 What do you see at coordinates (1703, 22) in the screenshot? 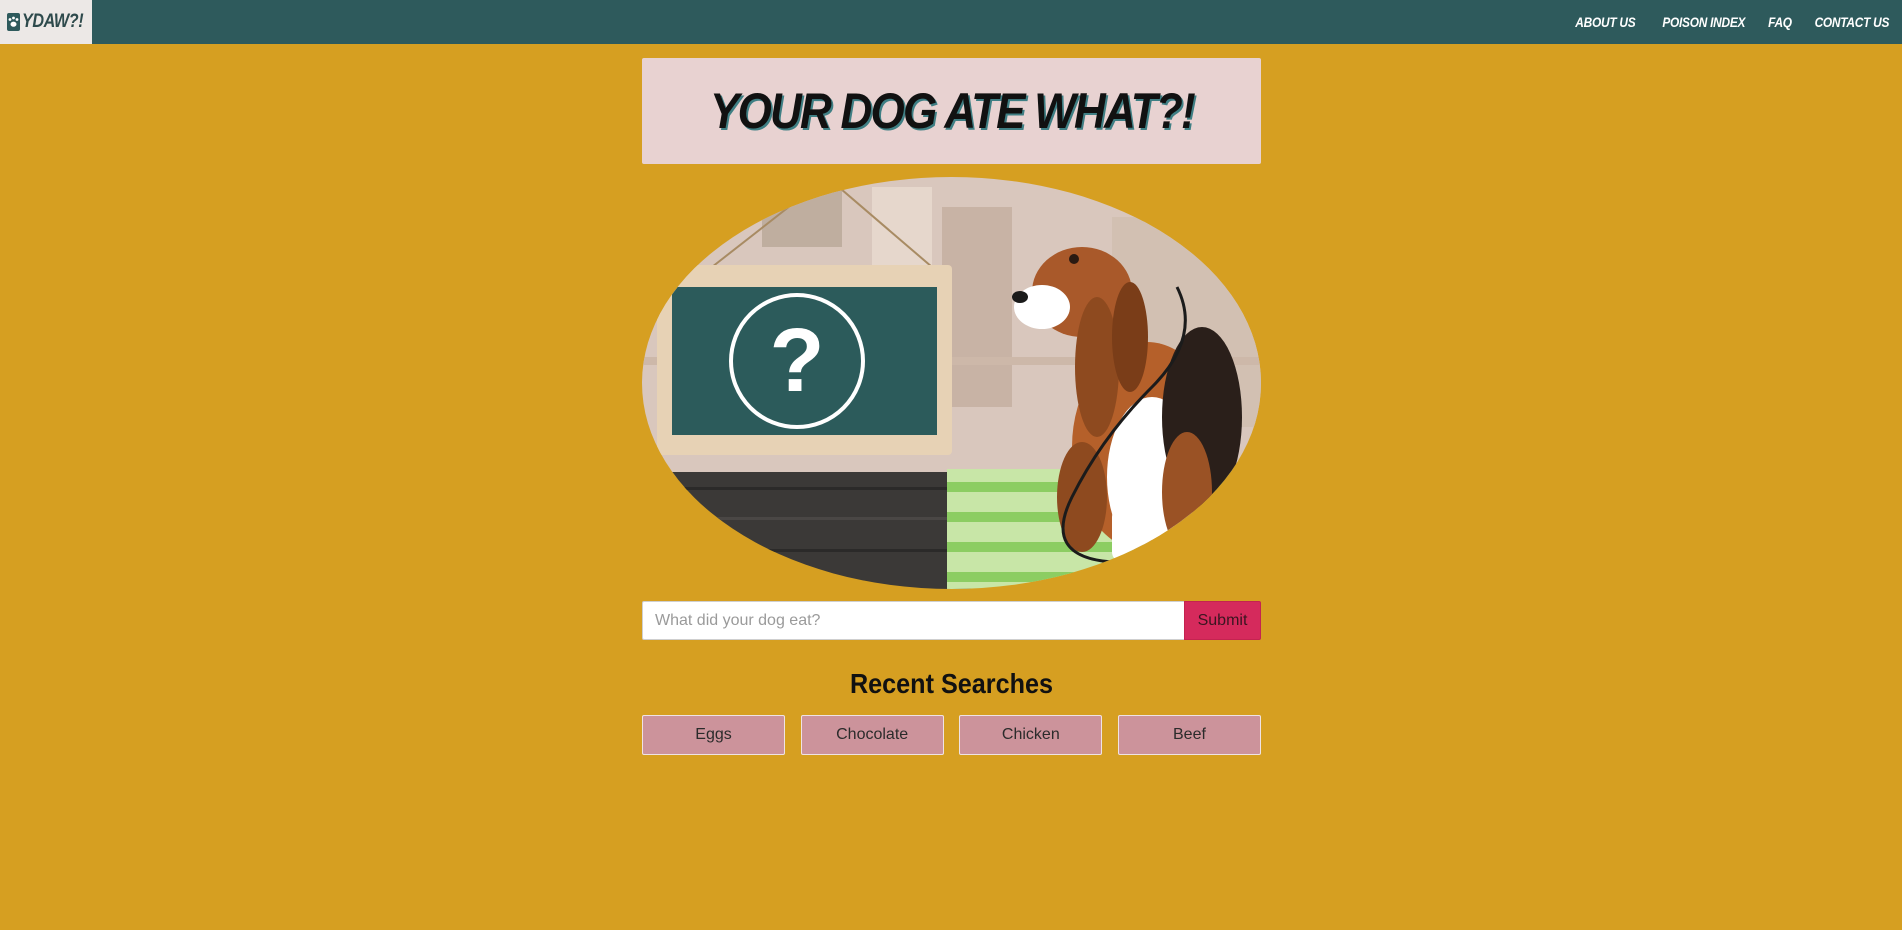
I see `nav-link-poison-index: POISON INDEX` at bounding box center [1703, 22].